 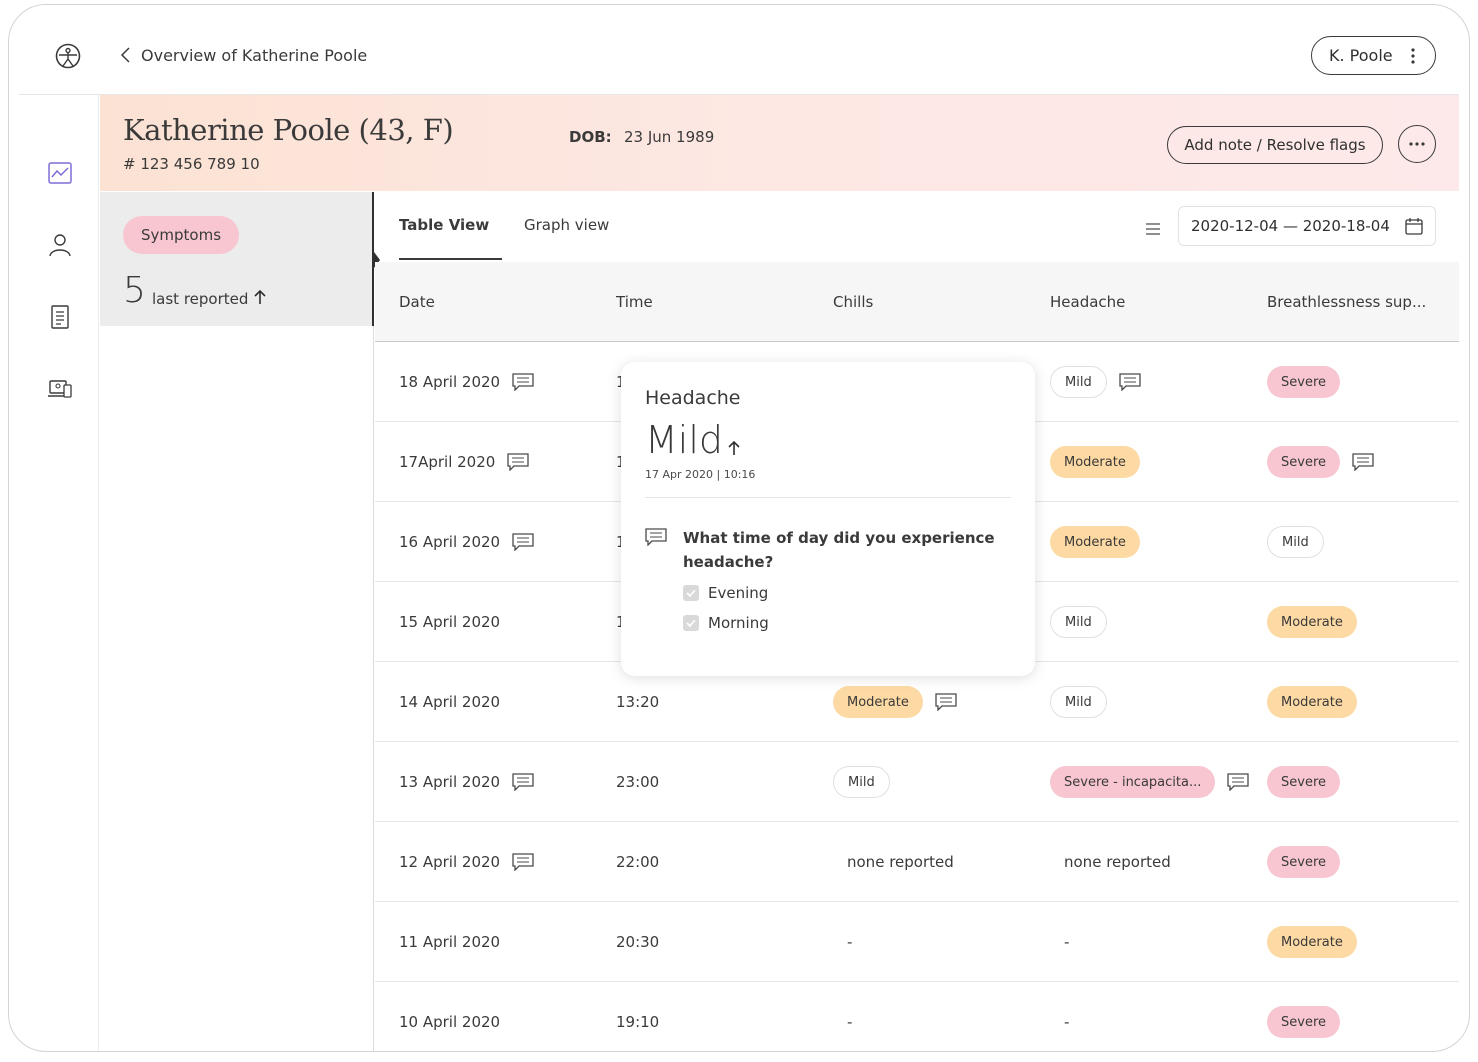 What do you see at coordinates (1087, 302) in the screenshot?
I see `column-header-headache: Headache` at bounding box center [1087, 302].